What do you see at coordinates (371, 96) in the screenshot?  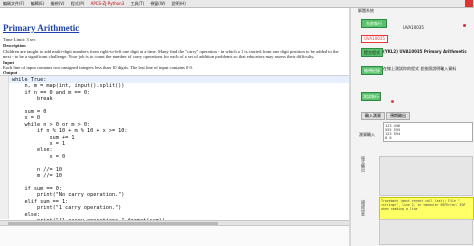 I see `test-button: 測試執行` at bounding box center [371, 96].